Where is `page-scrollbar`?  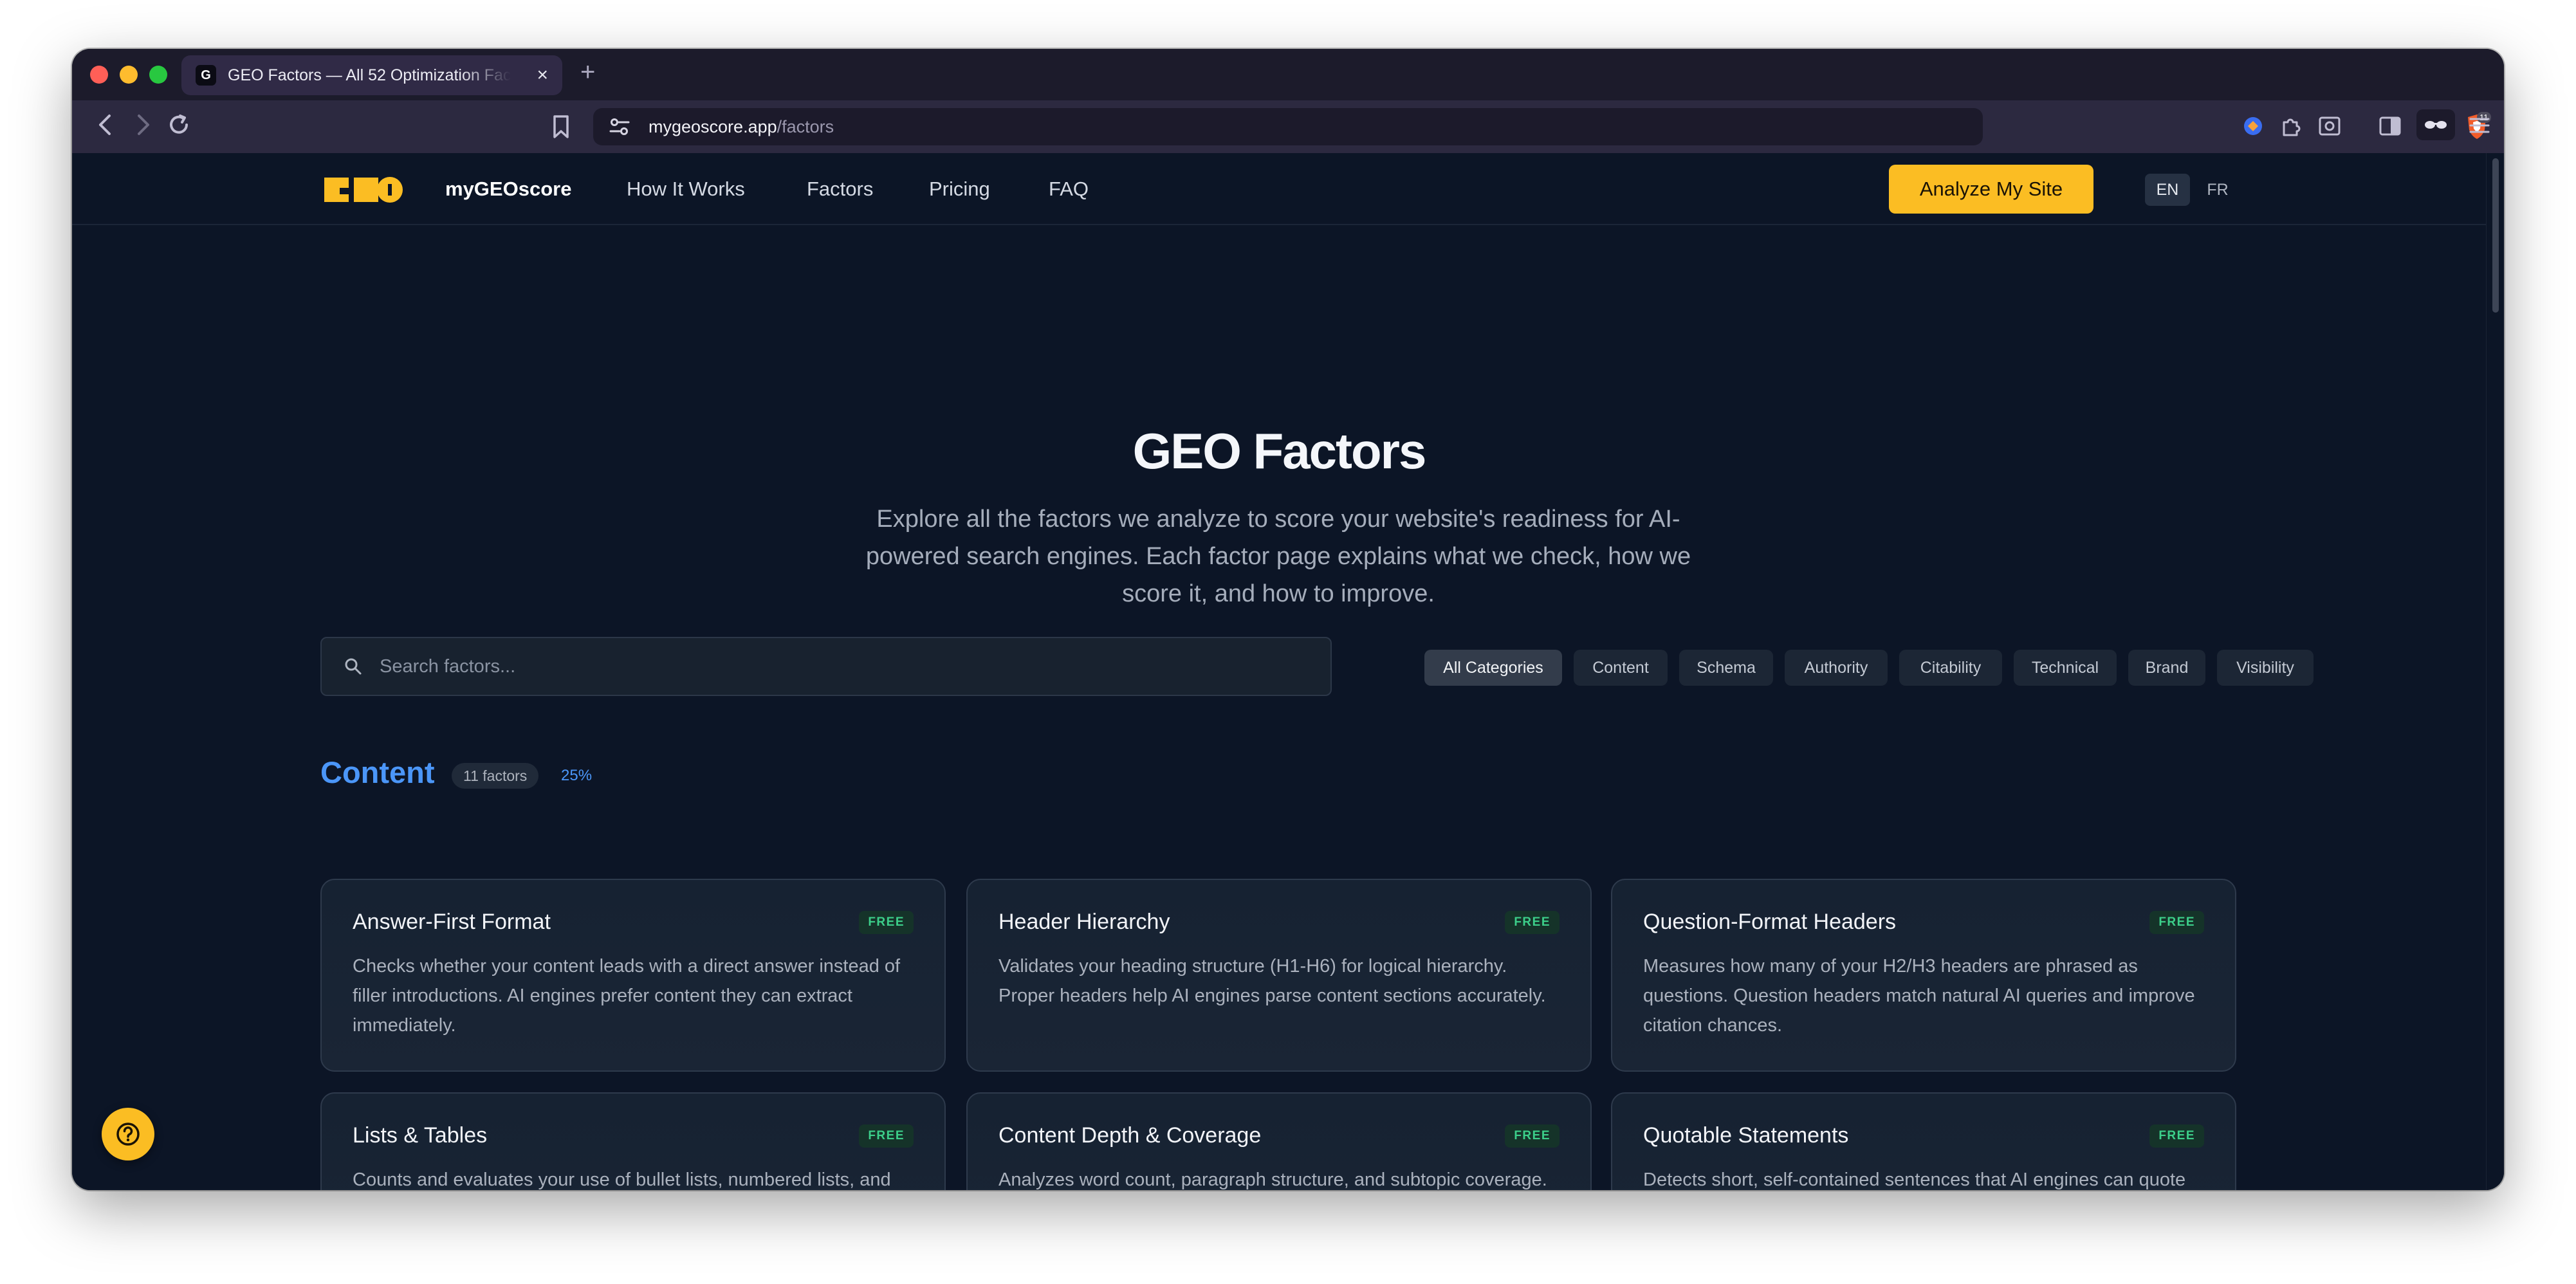
page-scrollbar is located at coordinates (2495, 671).